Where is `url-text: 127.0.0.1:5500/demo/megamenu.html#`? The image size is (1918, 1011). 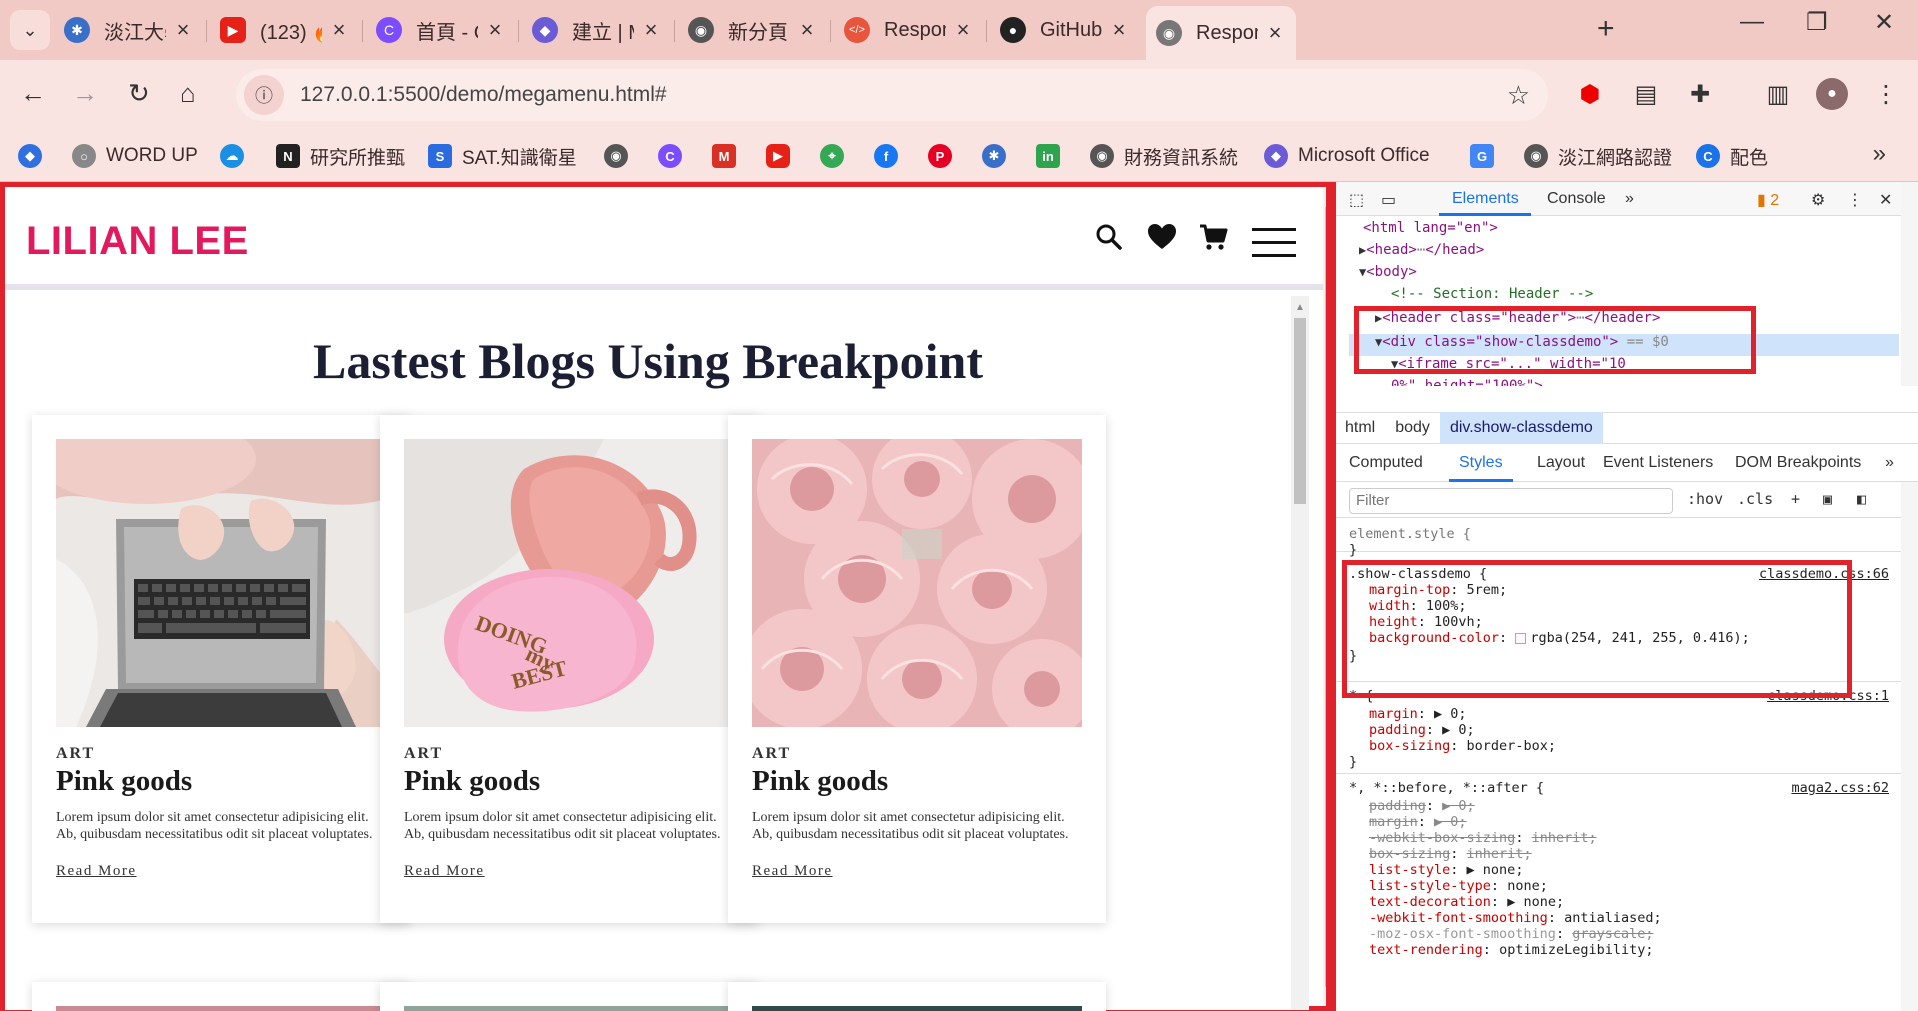
url-text: 127.0.0.1:5500/demo/megamenu.html# is located at coordinates (483, 95).